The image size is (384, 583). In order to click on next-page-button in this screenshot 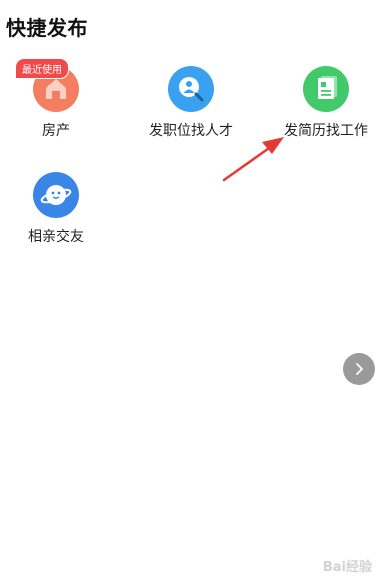, I will do `click(359, 369)`.